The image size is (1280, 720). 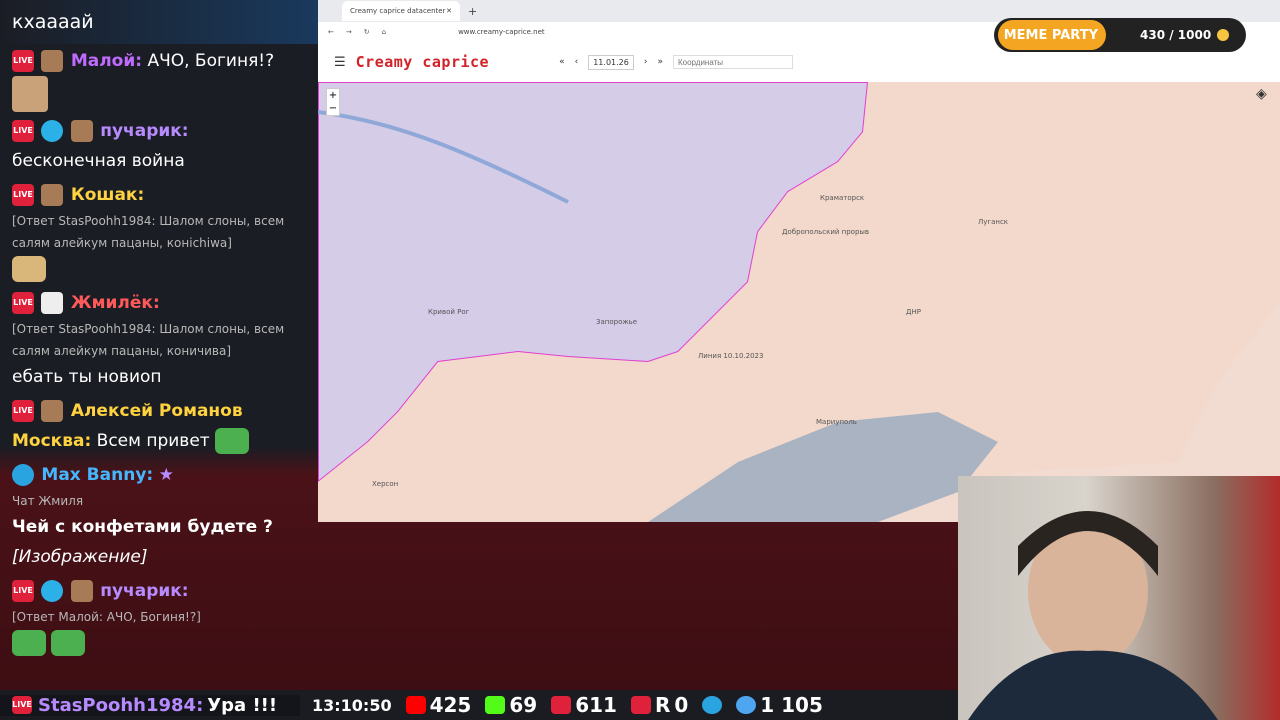 I want to click on star-icon: ★, so click(x=166, y=475).